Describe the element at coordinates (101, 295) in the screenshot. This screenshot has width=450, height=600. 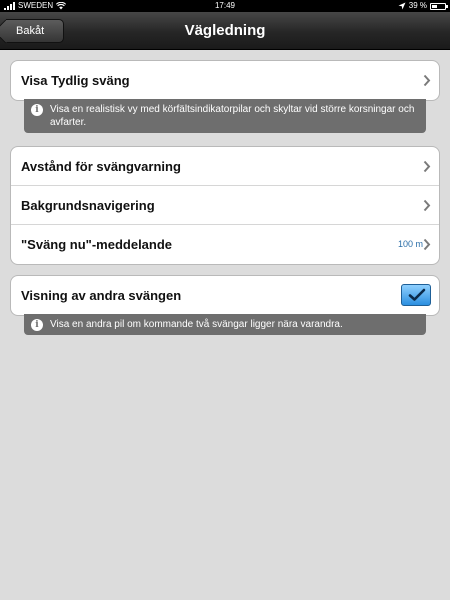
I see `setting-label: Visning av andra svängen` at that location.